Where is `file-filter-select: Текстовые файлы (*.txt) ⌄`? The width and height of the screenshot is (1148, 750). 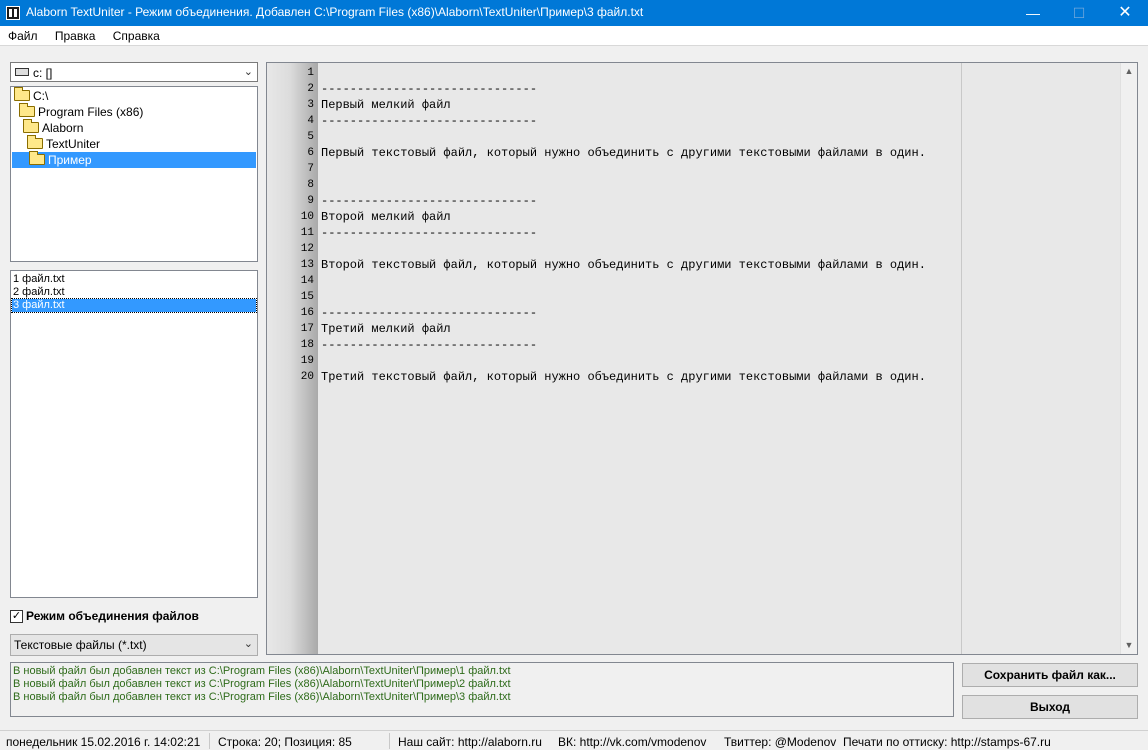 file-filter-select: Текстовые файлы (*.txt) ⌄ is located at coordinates (134, 645).